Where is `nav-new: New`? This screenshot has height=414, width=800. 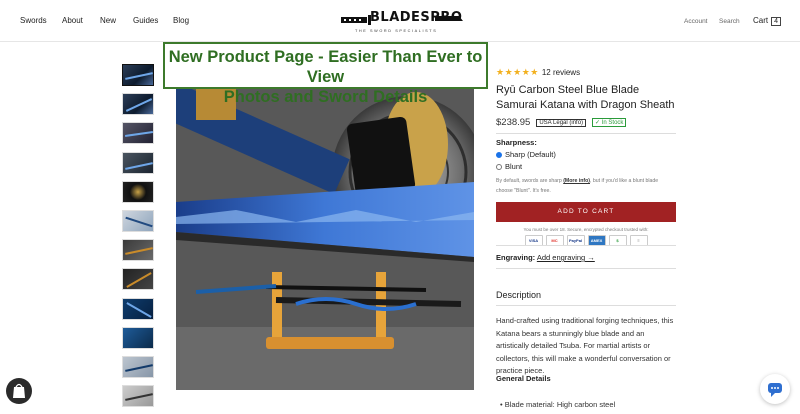 nav-new: New is located at coordinates (108, 20).